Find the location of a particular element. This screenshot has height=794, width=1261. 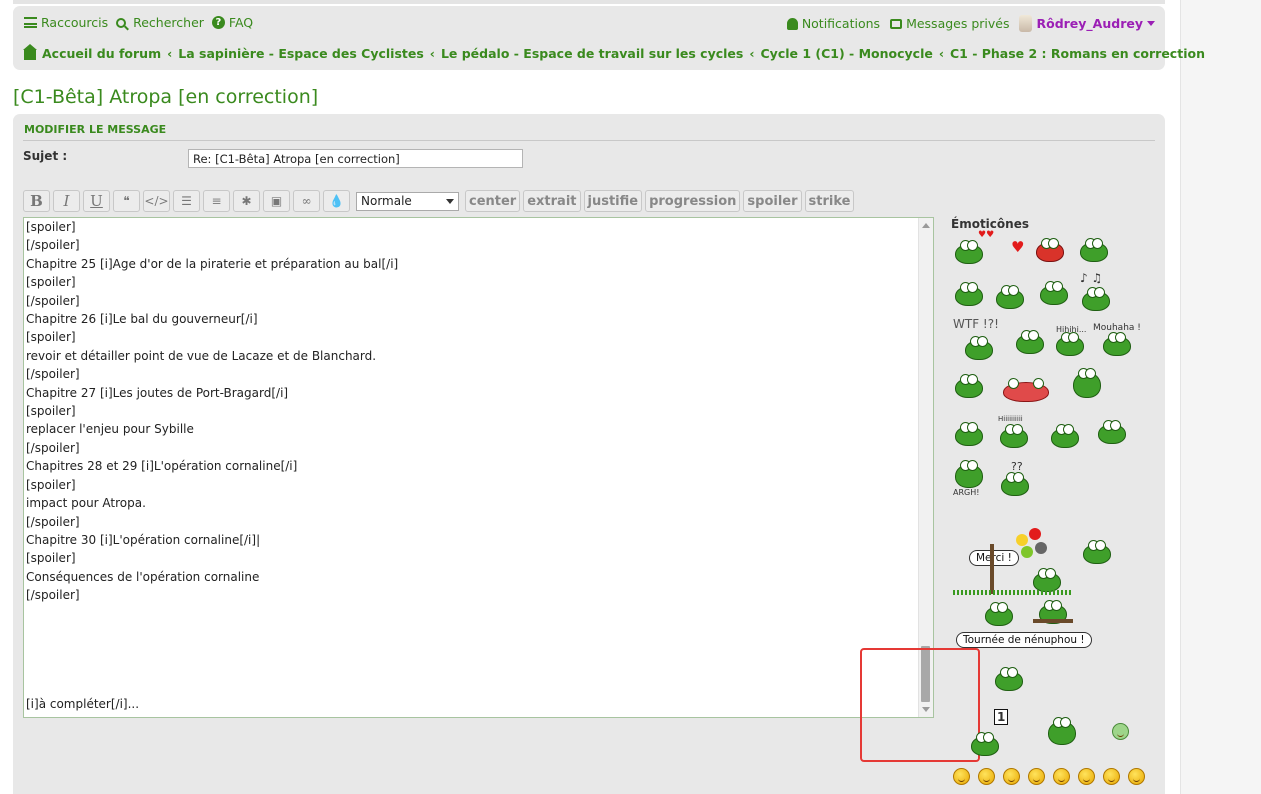

frog-wtf-icon is located at coordinates (979, 348).